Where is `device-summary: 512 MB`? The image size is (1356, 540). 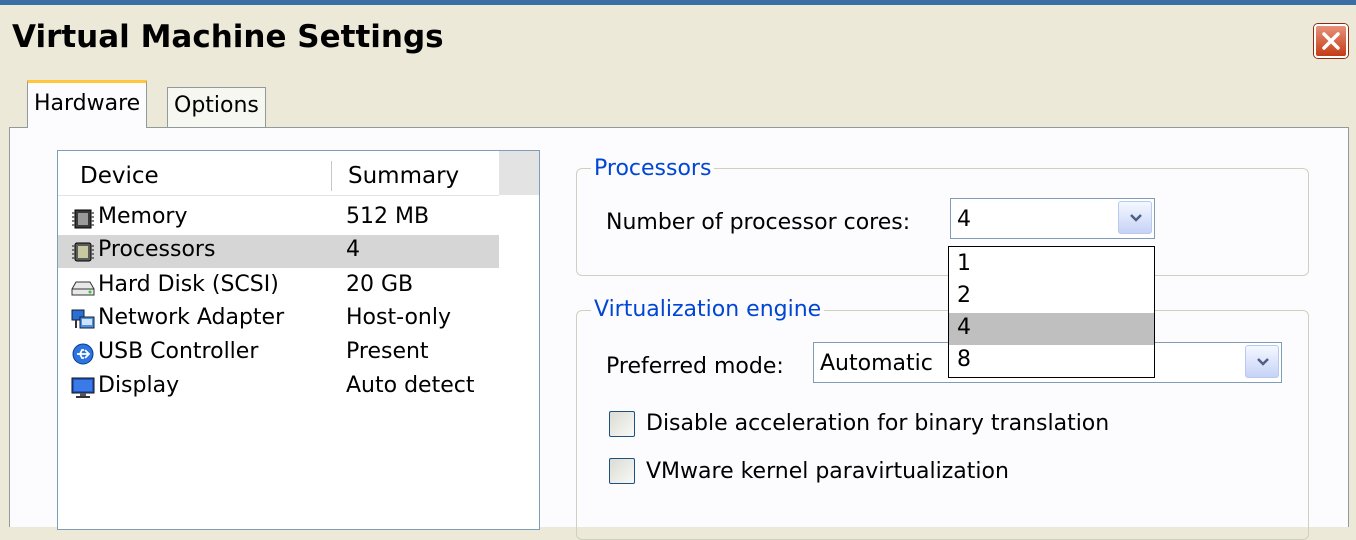
device-summary: 512 MB is located at coordinates (388, 216).